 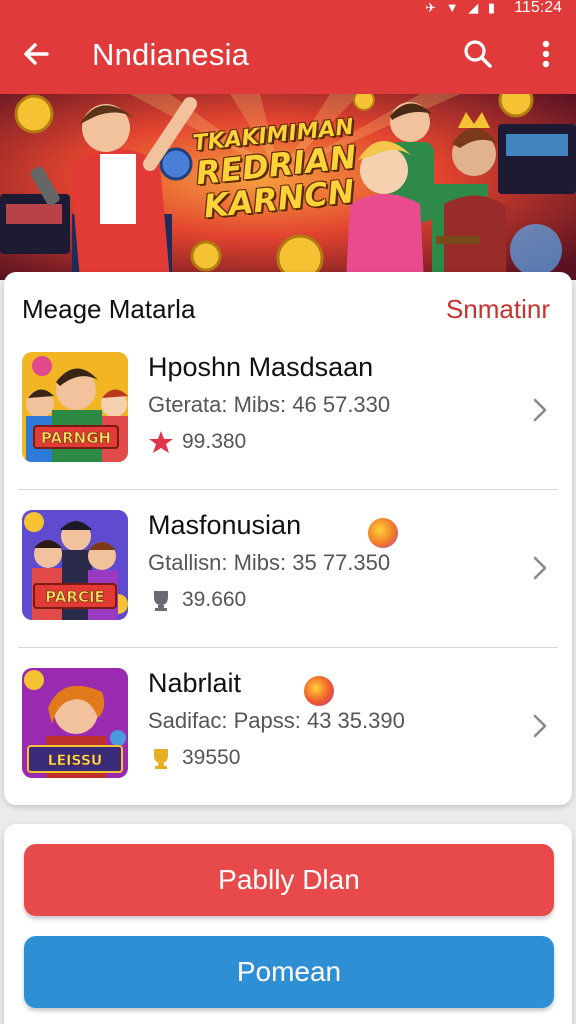 What do you see at coordinates (171, 54) in the screenshot?
I see `page-title: Nndianesia` at bounding box center [171, 54].